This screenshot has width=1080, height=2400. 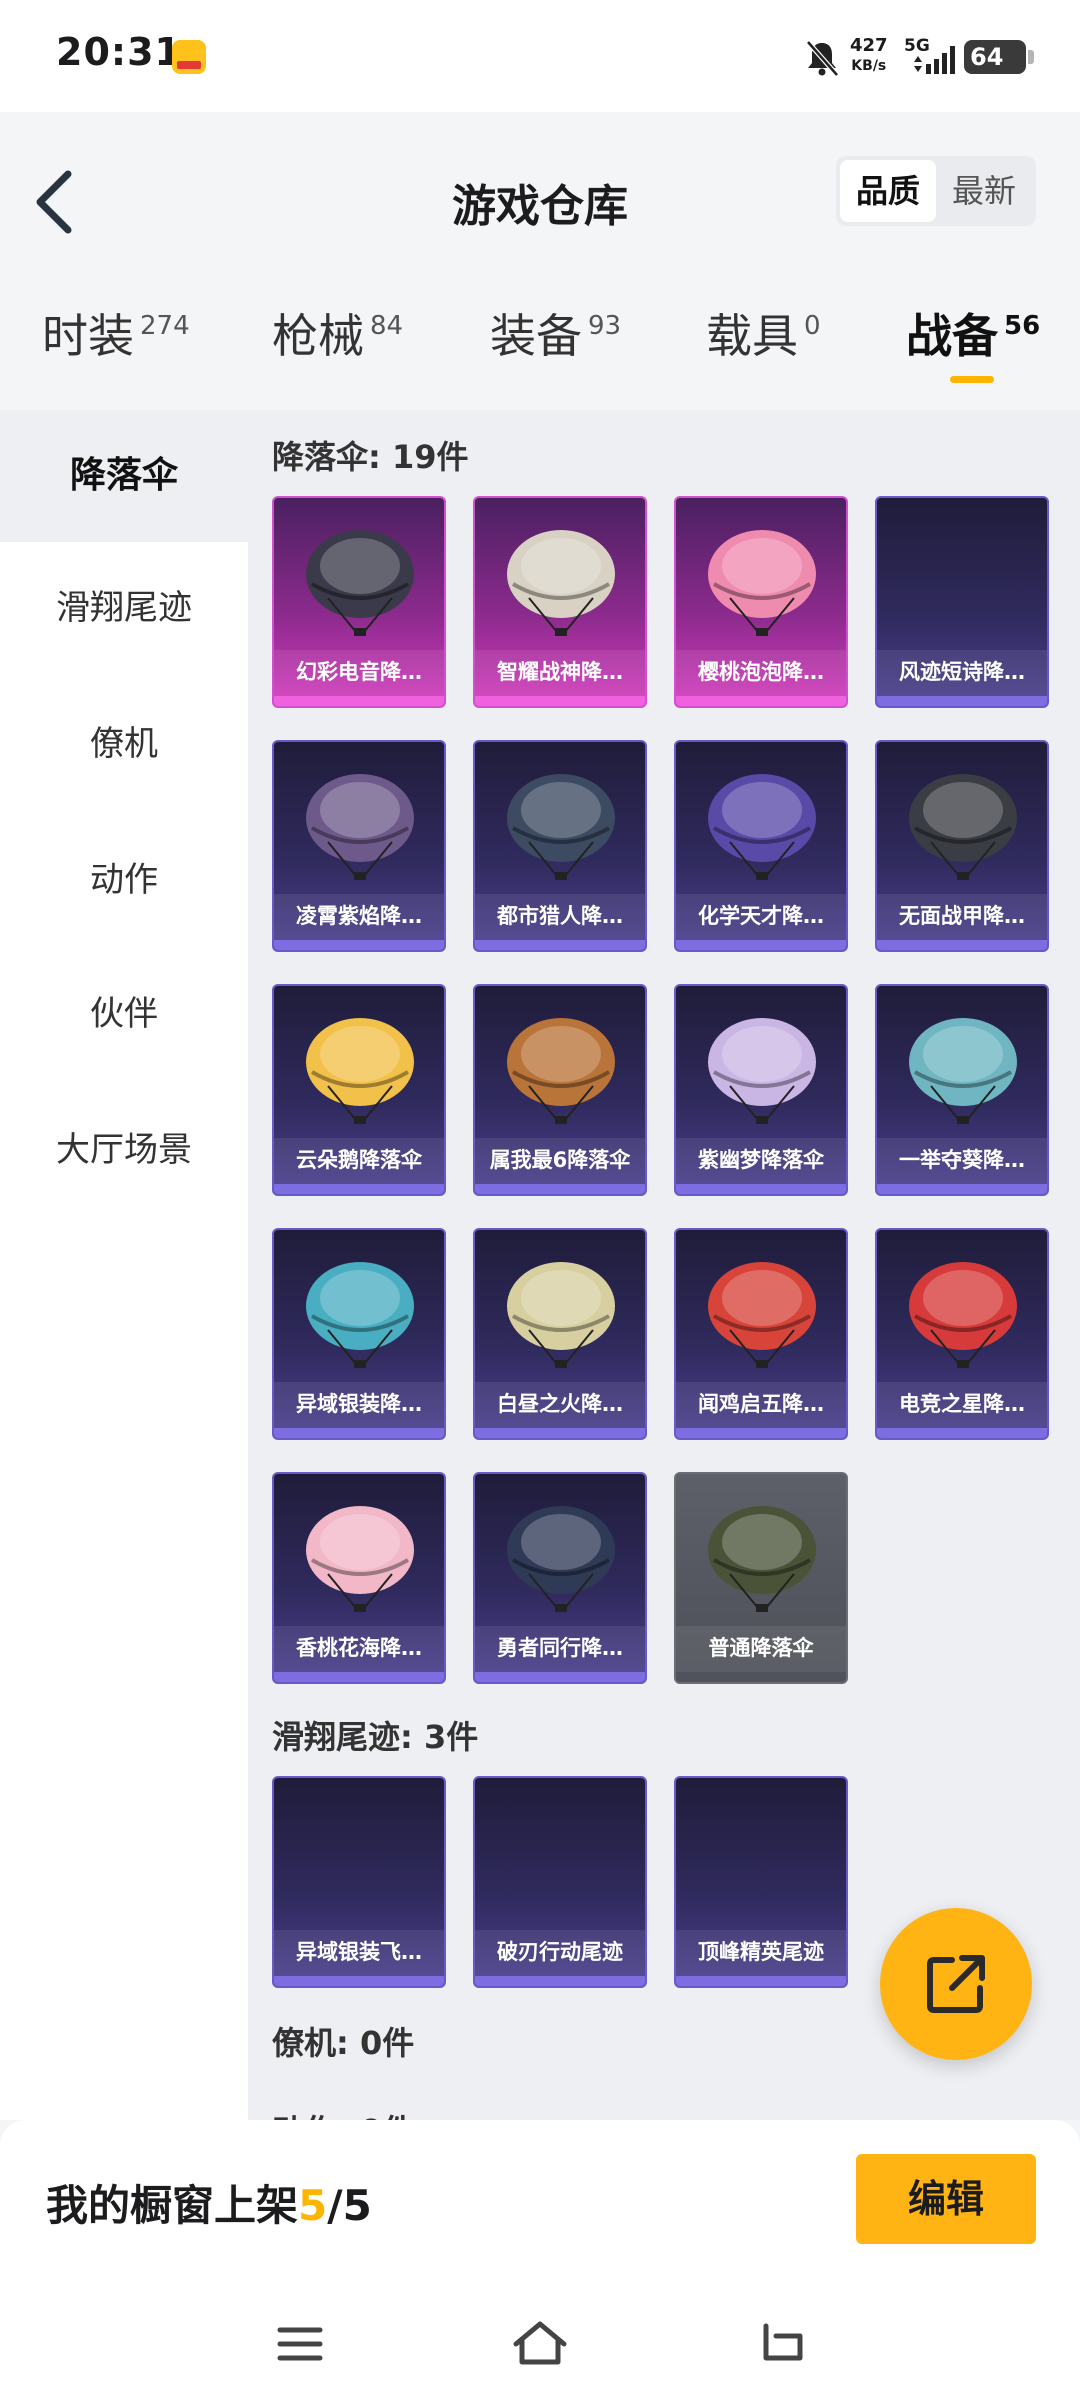 I want to click on section-title-emote: 动作: 0件, so click(x=343, y=2113).